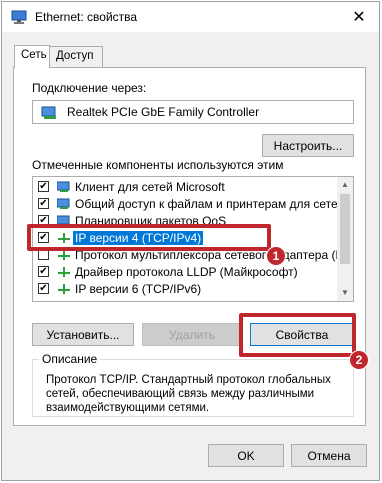  Describe the element at coordinates (63, 186) in the screenshot. I see `network-client-icon` at that location.